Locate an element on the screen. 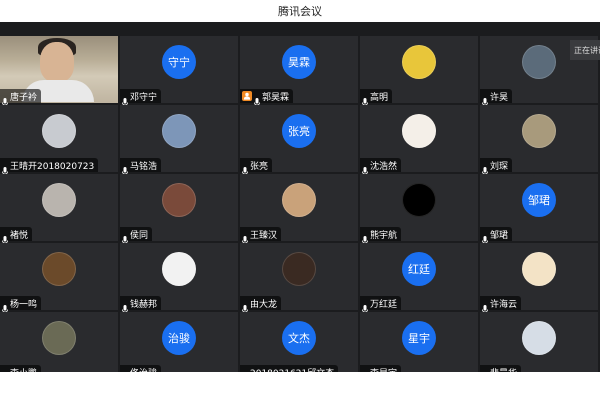  participant-name: 许昊 is located at coordinates (499, 97).